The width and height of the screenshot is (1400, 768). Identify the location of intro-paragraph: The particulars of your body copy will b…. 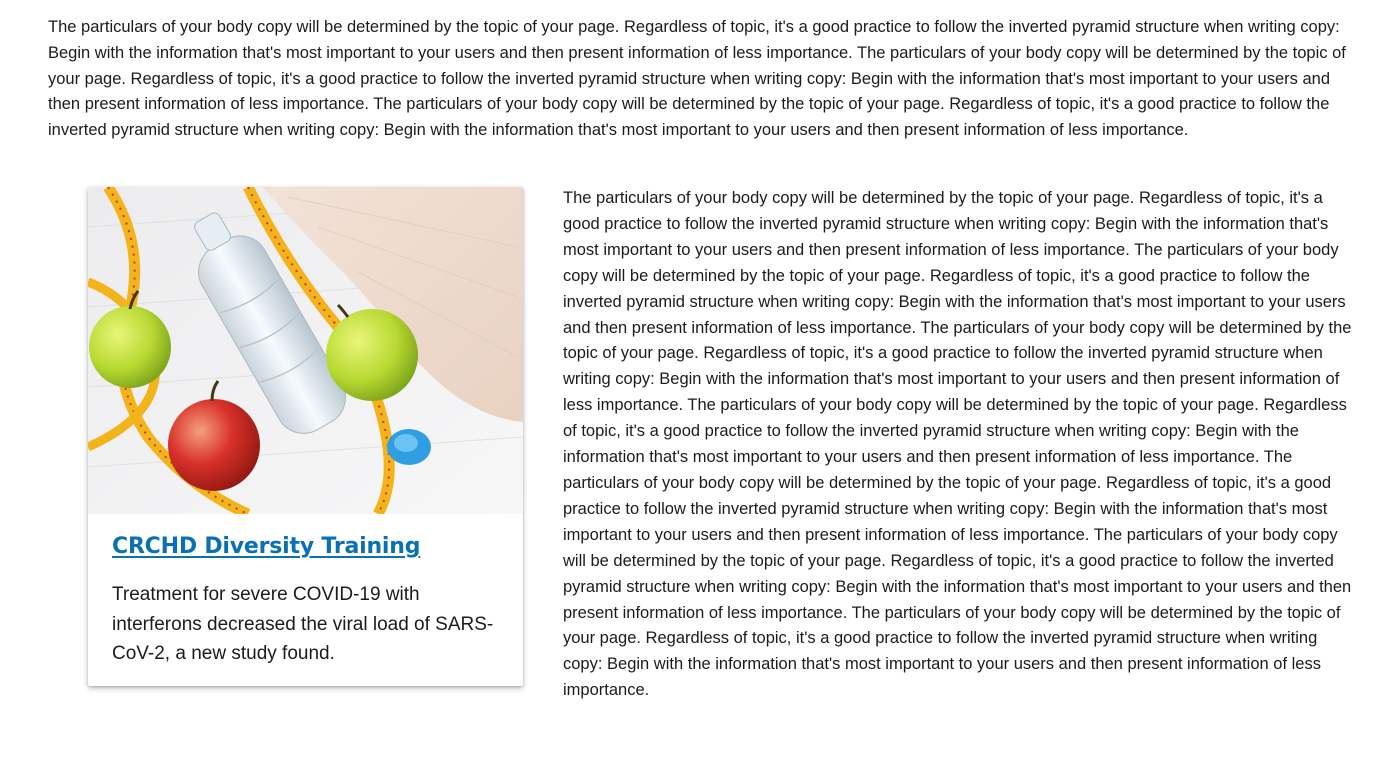
(697, 79).